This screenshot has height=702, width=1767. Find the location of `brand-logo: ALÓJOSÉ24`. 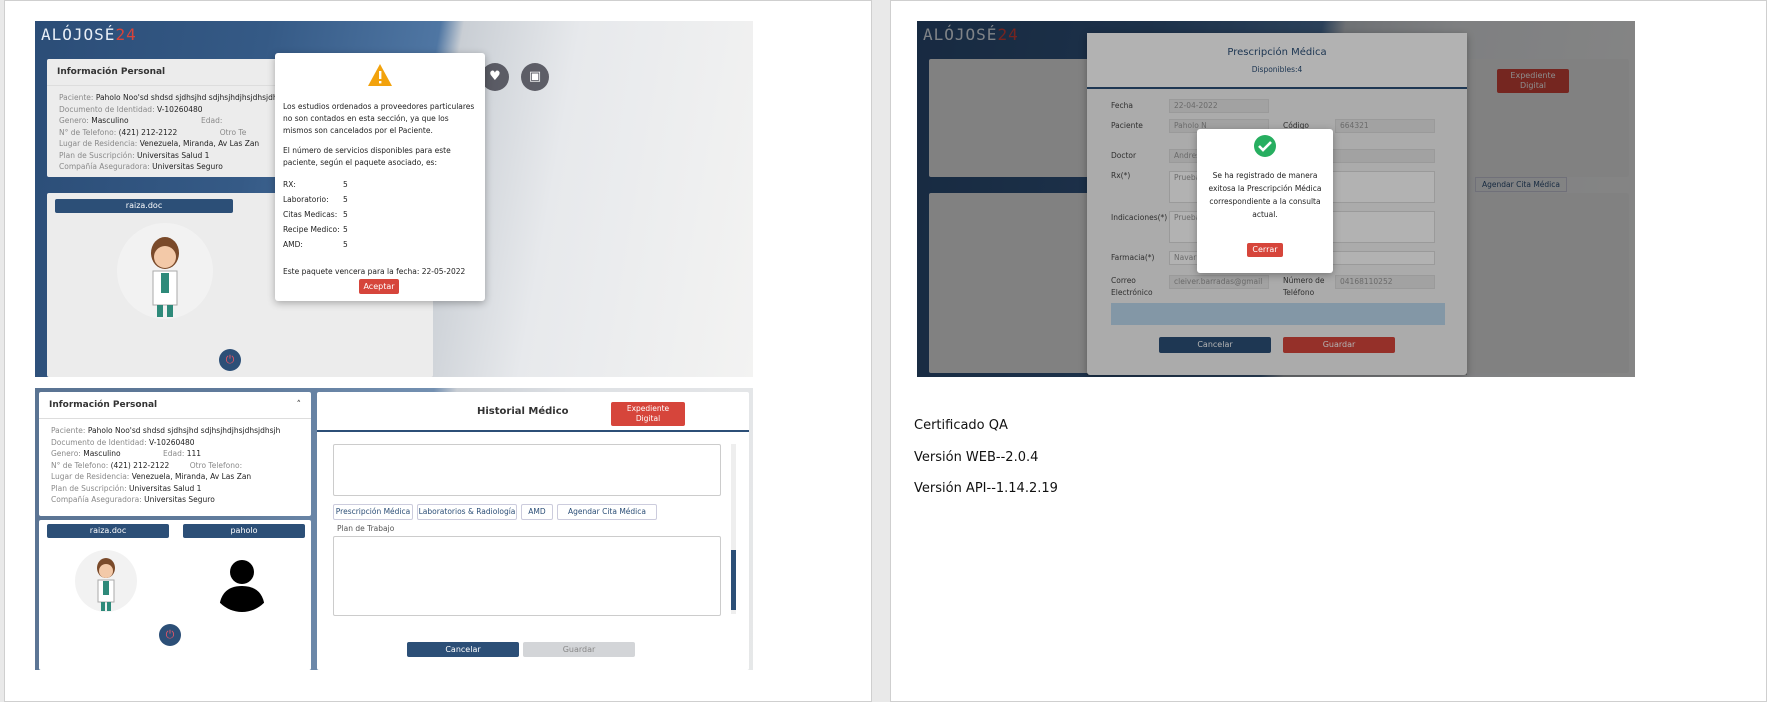

brand-logo: ALÓJOSÉ24 is located at coordinates (89, 34).